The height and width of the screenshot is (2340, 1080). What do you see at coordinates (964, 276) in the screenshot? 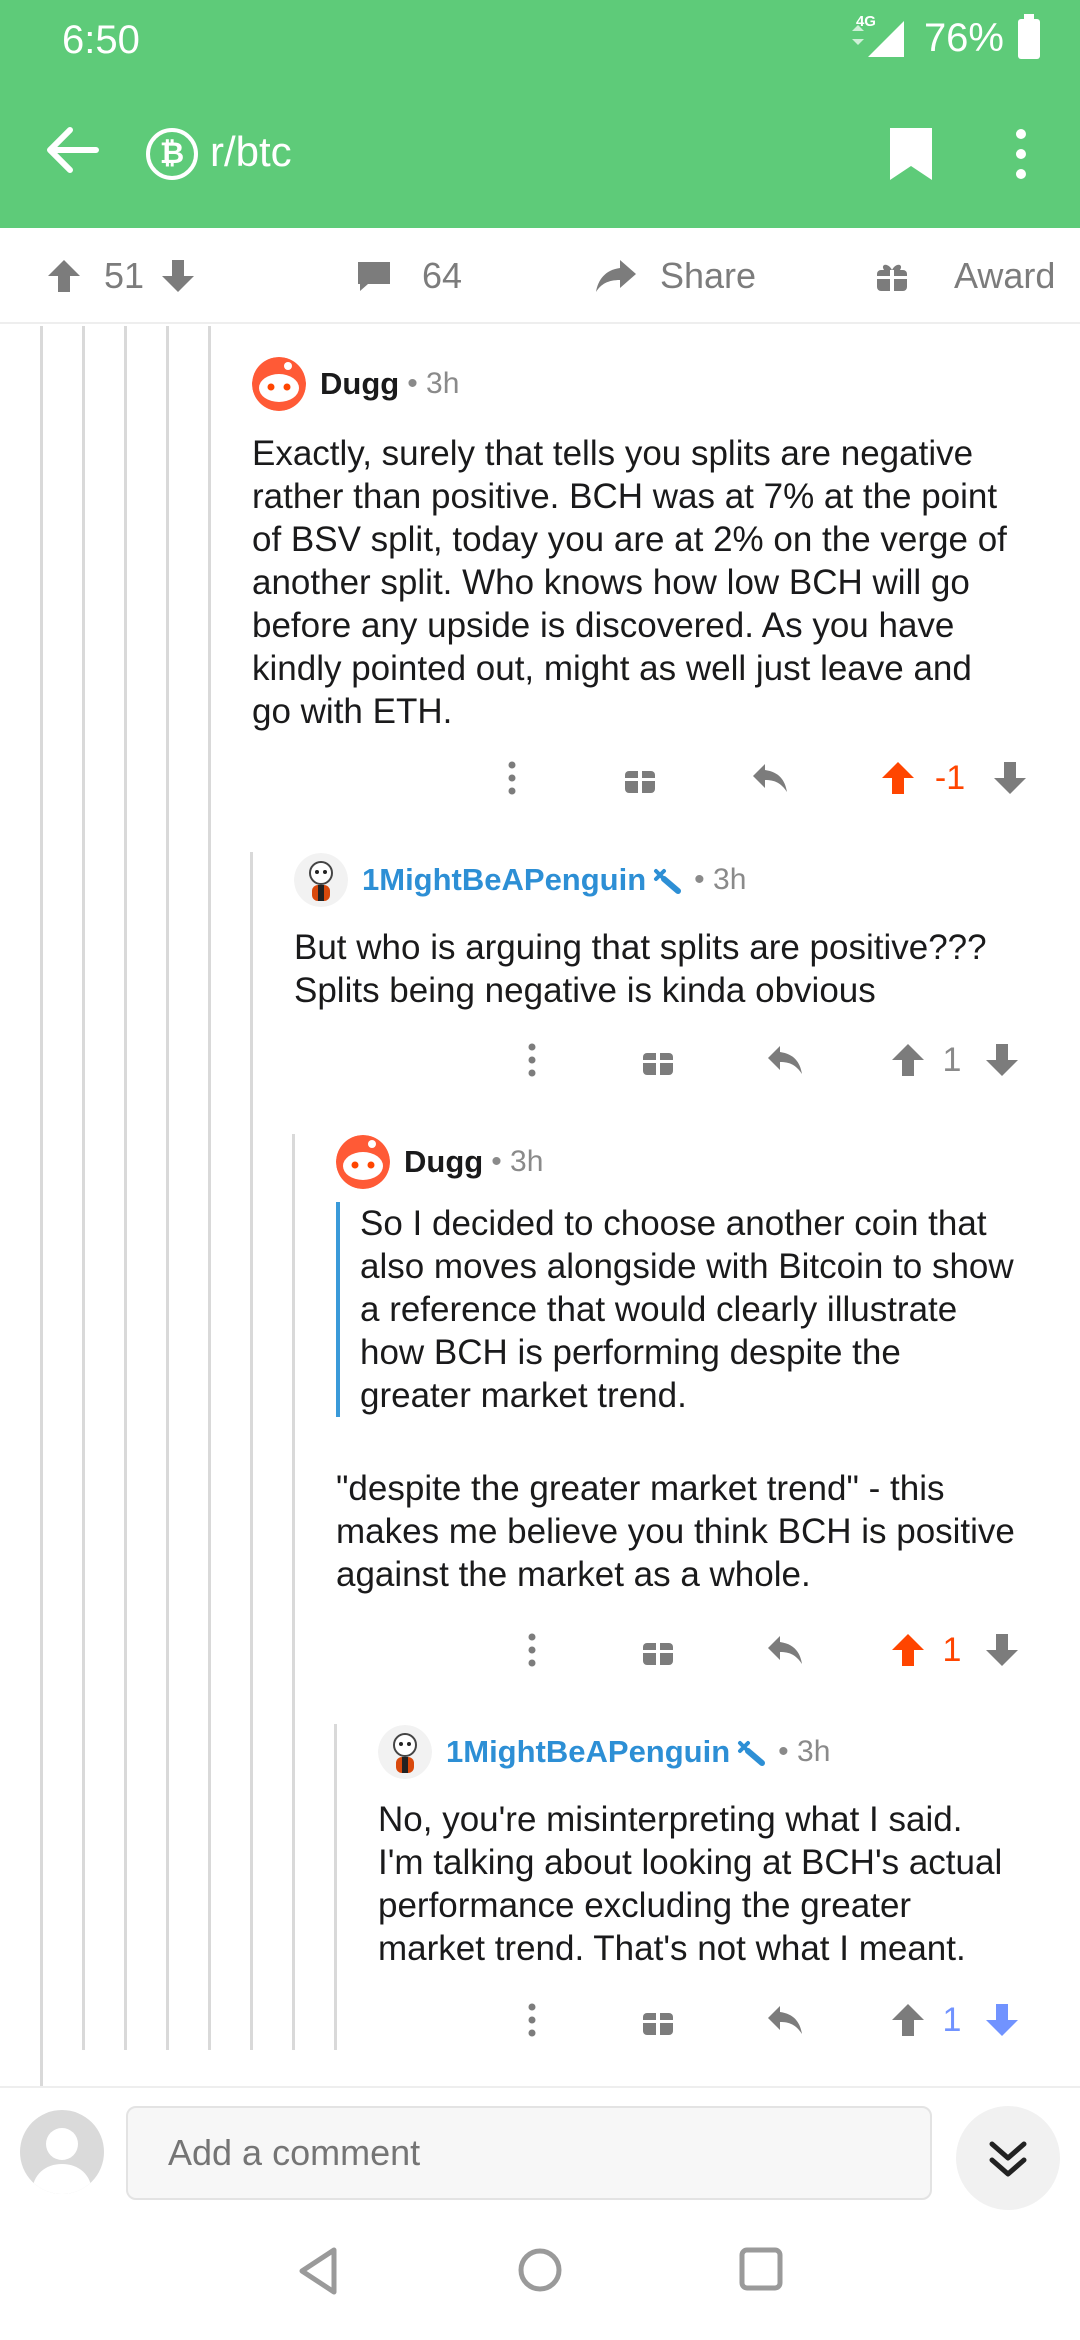
I see `award-button: Award` at bounding box center [964, 276].